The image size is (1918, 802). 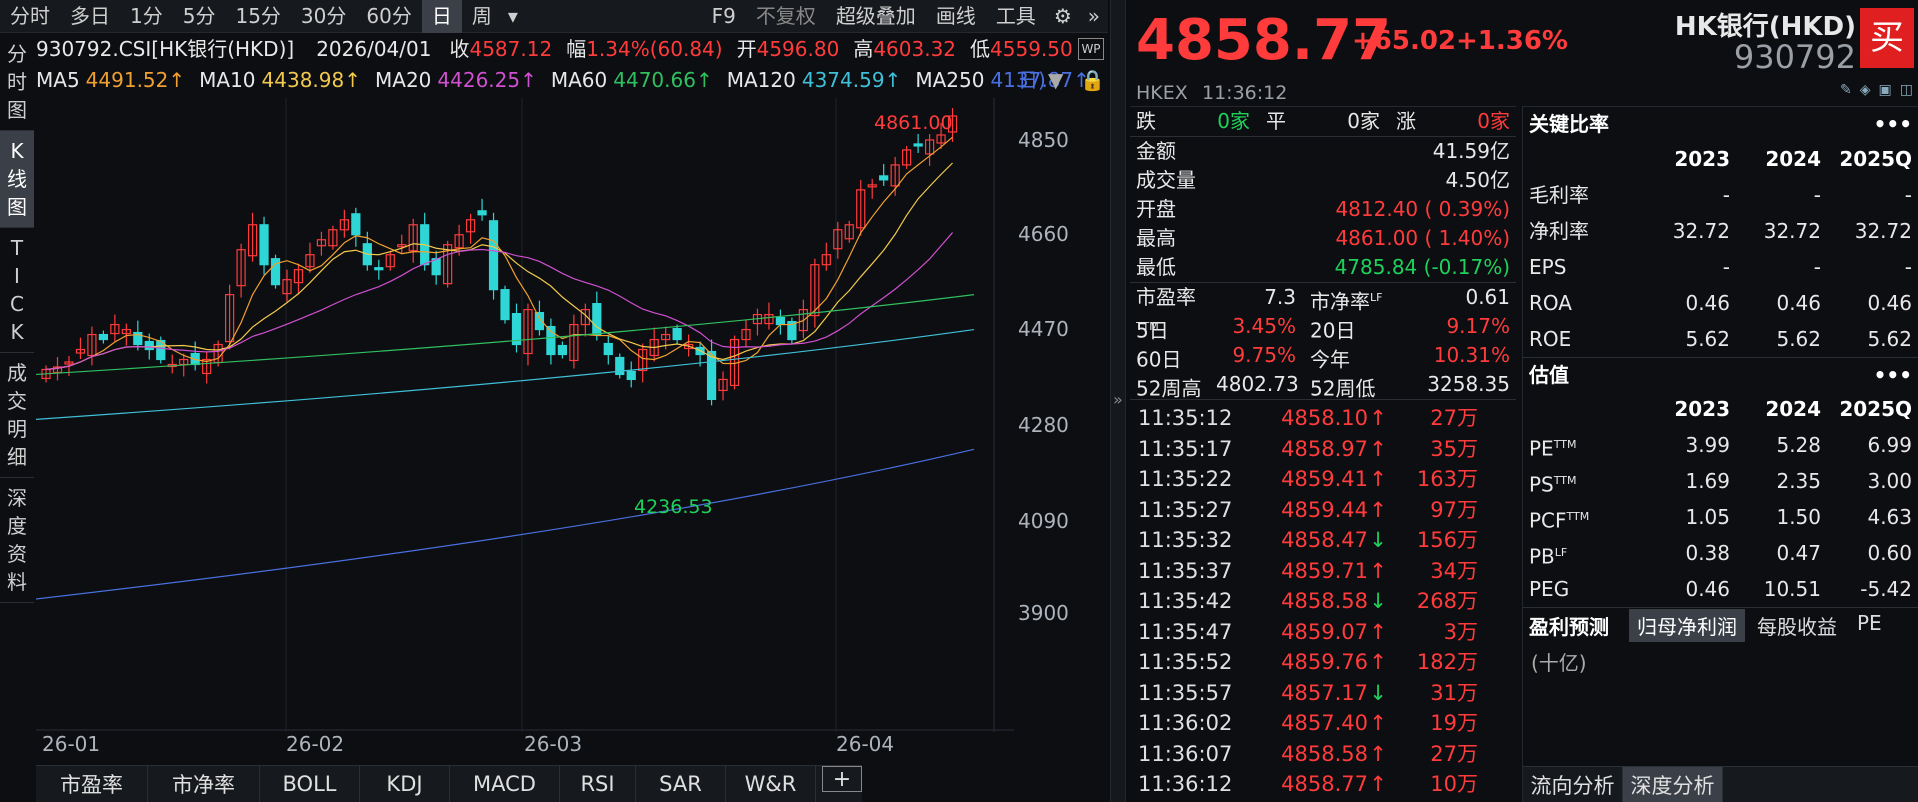 I want to click on y-tick-label: 4470, so click(x=1043, y=329).